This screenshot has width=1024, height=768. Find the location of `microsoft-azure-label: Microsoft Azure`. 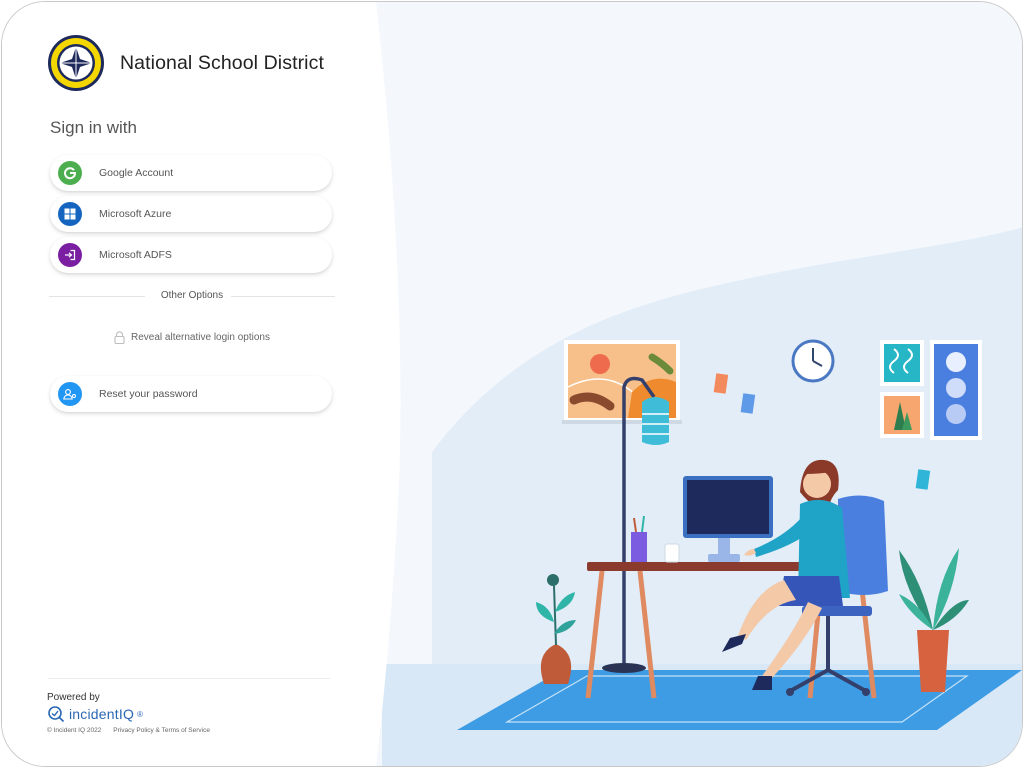

microsoft-azure-label: Microsoft Azure is located at coordinates (135, 214).